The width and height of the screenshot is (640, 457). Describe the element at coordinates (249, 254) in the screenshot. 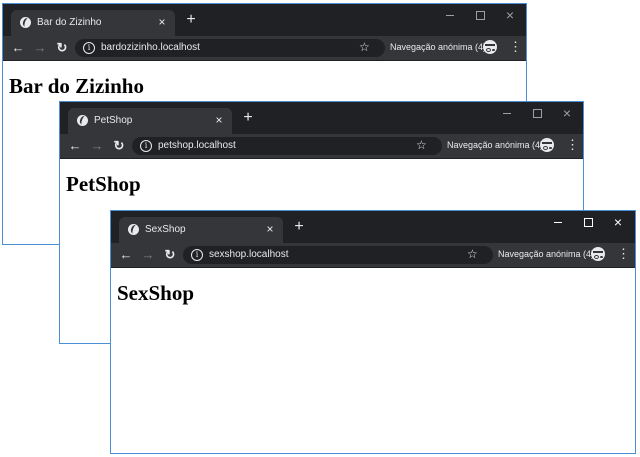

I see `url-text: sexshop.localhost` at that location.